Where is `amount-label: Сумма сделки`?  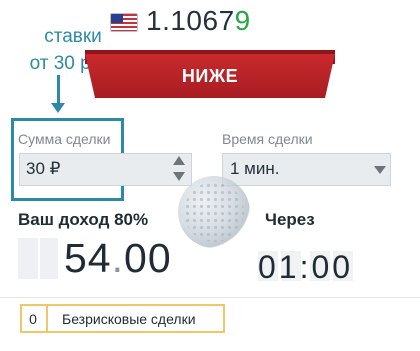 amount-label: Сумма сделки is located at coordinates (64, 139).